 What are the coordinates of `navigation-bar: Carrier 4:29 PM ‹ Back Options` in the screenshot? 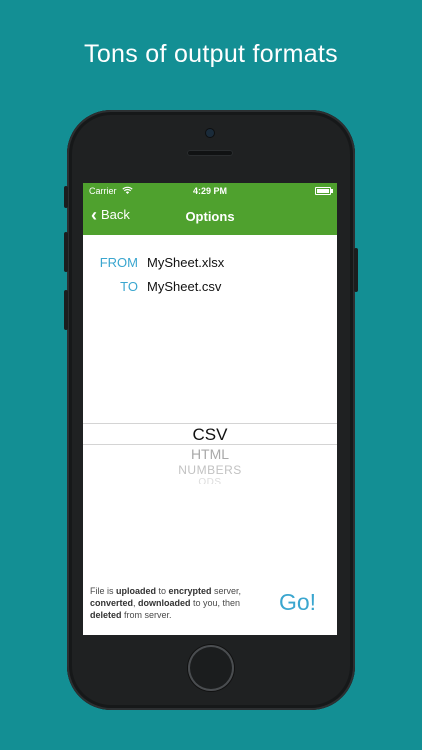 It's located at (210, 209).